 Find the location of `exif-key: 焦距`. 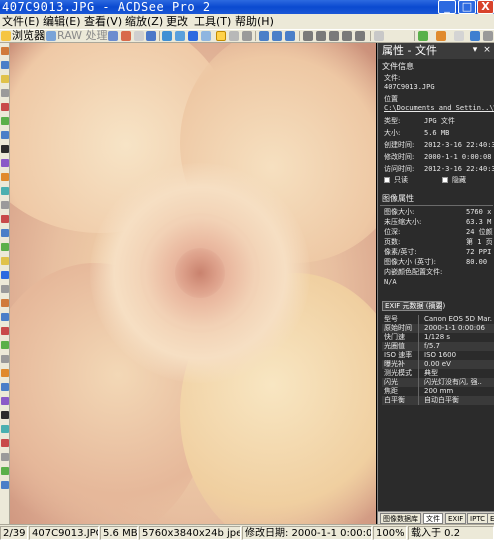

exif-key: 焦距 is located at coordinates (391, 391).